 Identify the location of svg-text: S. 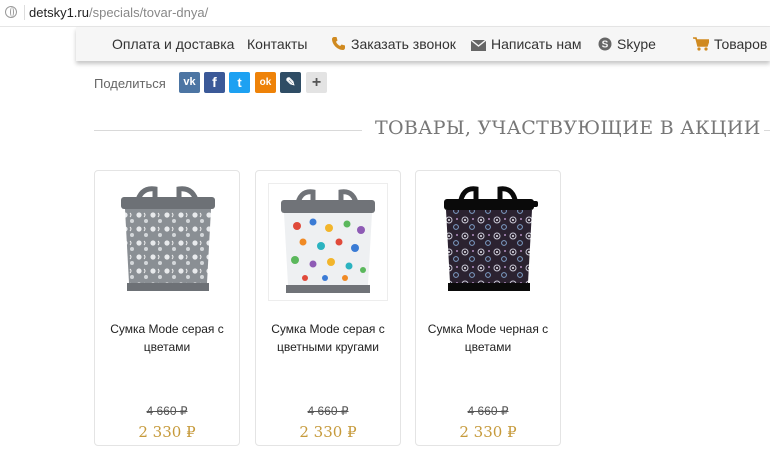
(605, 45).